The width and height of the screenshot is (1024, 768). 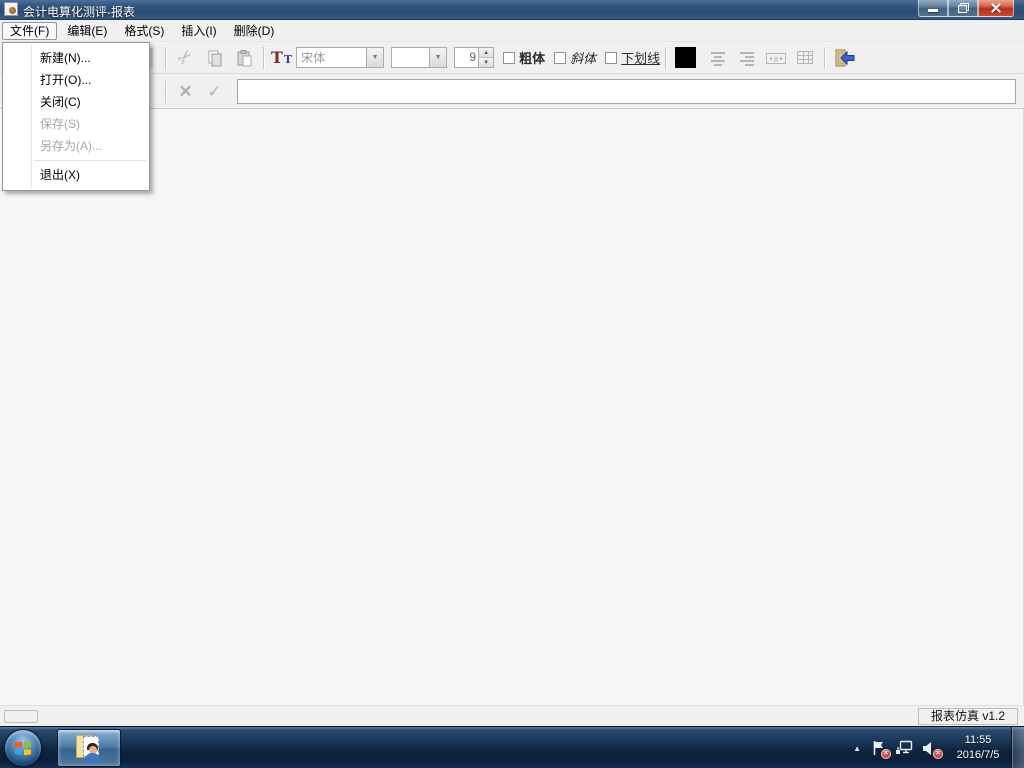 I want to click on menu-edit: 编辑(E), so click(x=87, y=31).